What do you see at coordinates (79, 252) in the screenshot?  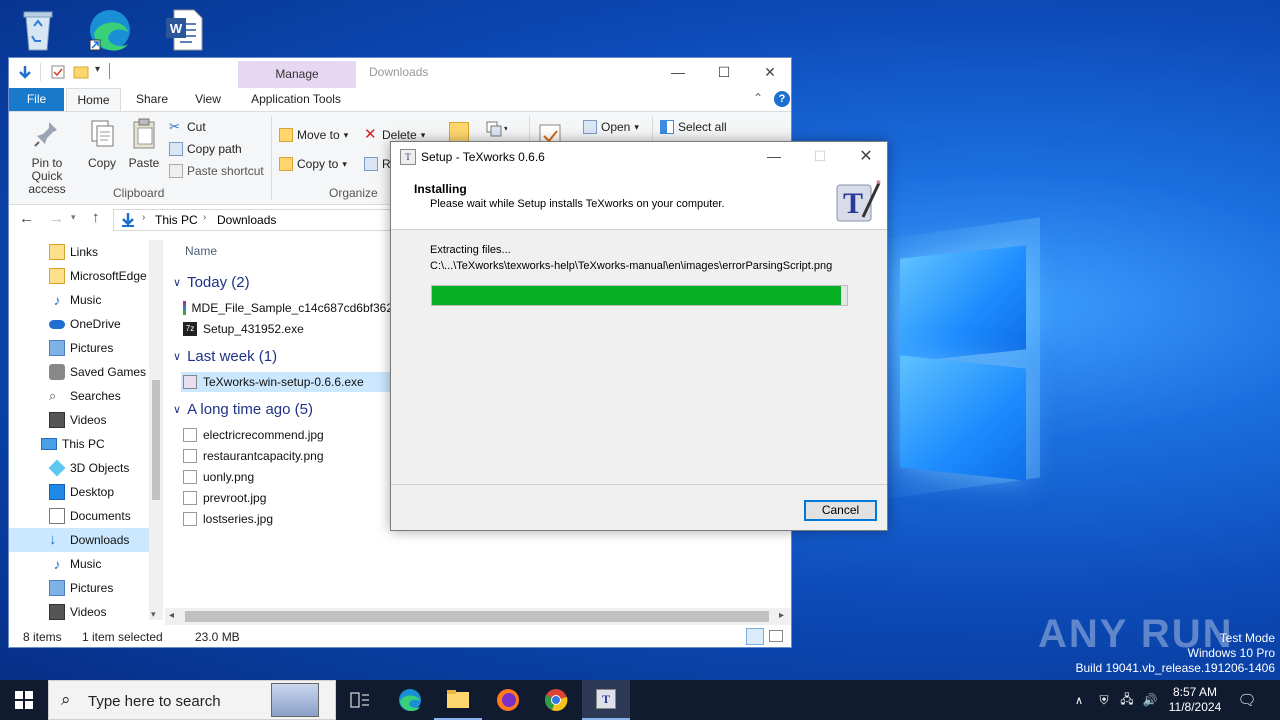 I see `nav-item-links: Links` at bounding box center [79, 252].